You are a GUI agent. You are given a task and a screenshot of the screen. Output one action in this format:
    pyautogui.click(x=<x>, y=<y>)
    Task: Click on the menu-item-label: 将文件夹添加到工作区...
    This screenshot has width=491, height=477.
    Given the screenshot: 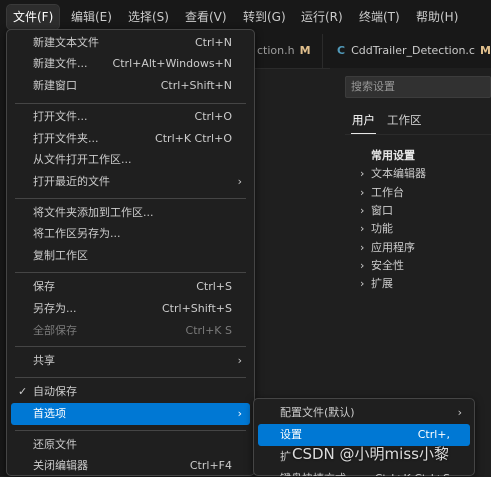 What is the action you would take?
    pyautogui.click(x=93, y=212)
    